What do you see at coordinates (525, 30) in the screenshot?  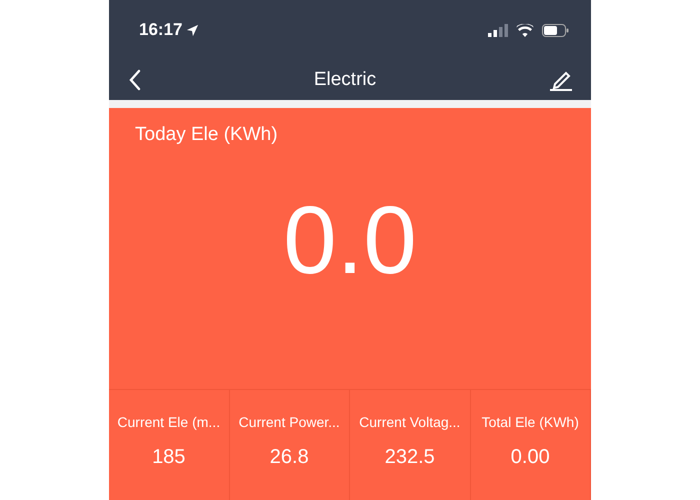 I see `wifi-icon` at bounding box center [525, 30].